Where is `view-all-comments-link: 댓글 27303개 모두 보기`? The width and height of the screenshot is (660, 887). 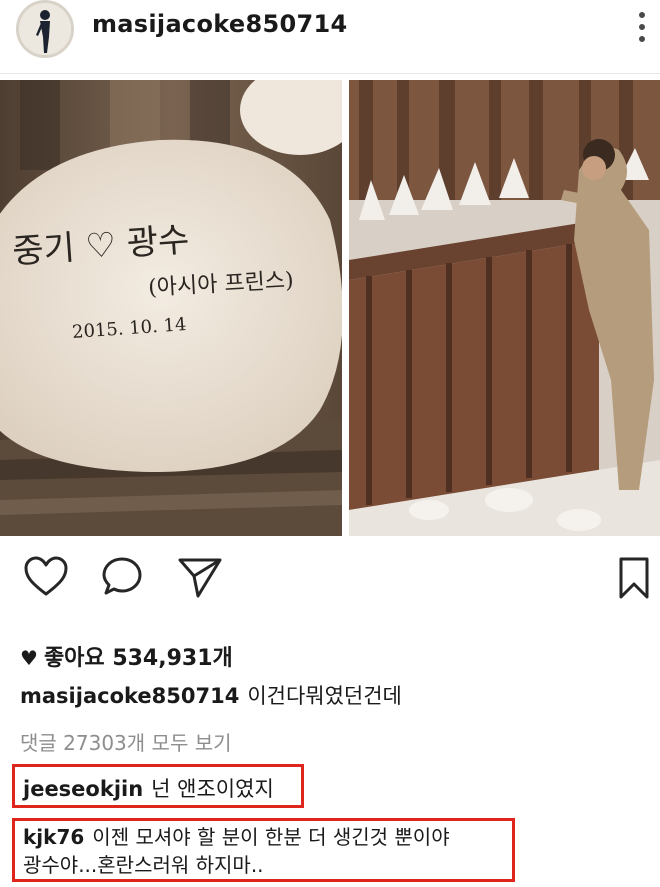
view-all-comments-link: 댓글 27303개 모두 보기 is located at coordinates (126, 741).